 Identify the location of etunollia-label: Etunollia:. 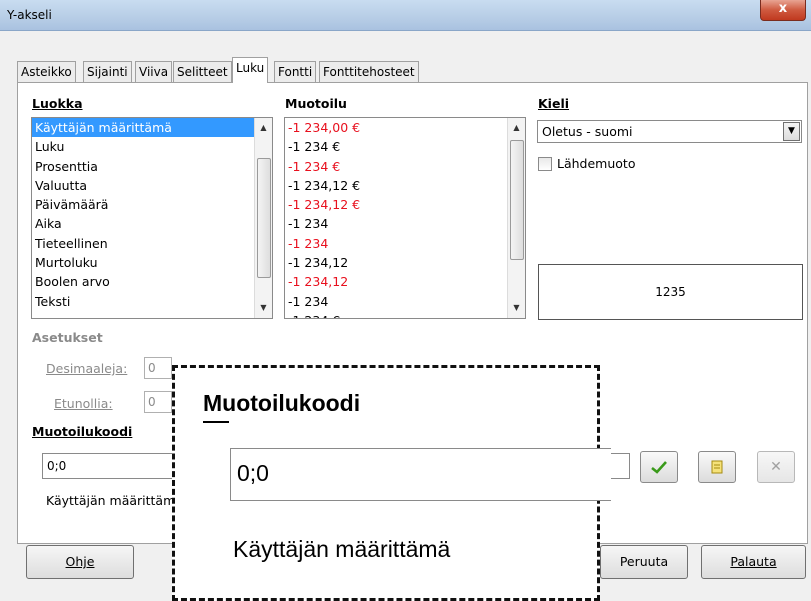
(83, 403).